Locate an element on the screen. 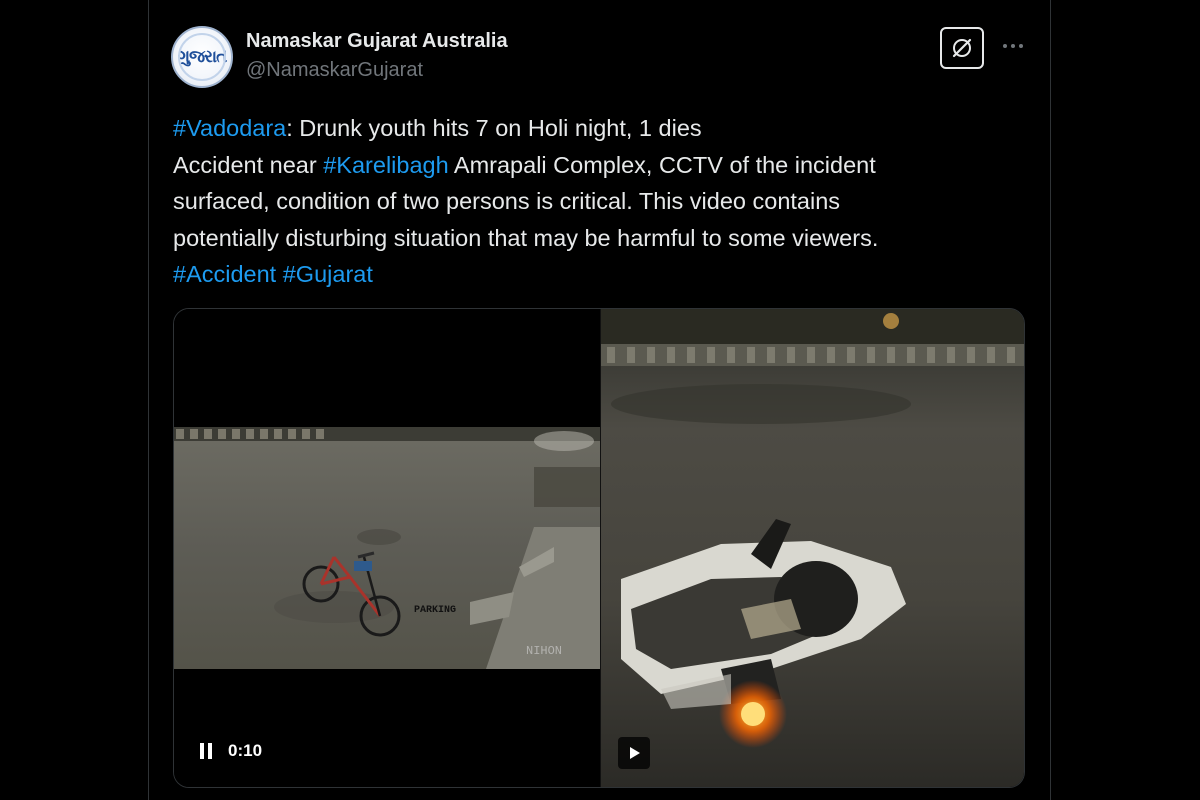 Image resolution: width=1200 pixels, height=800 pixels. video-controls: 0:10 is located at coordinates (231, 751).